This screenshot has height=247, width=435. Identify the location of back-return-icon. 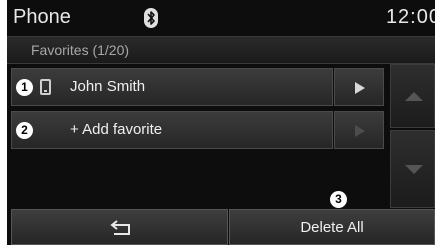
(121, 230).